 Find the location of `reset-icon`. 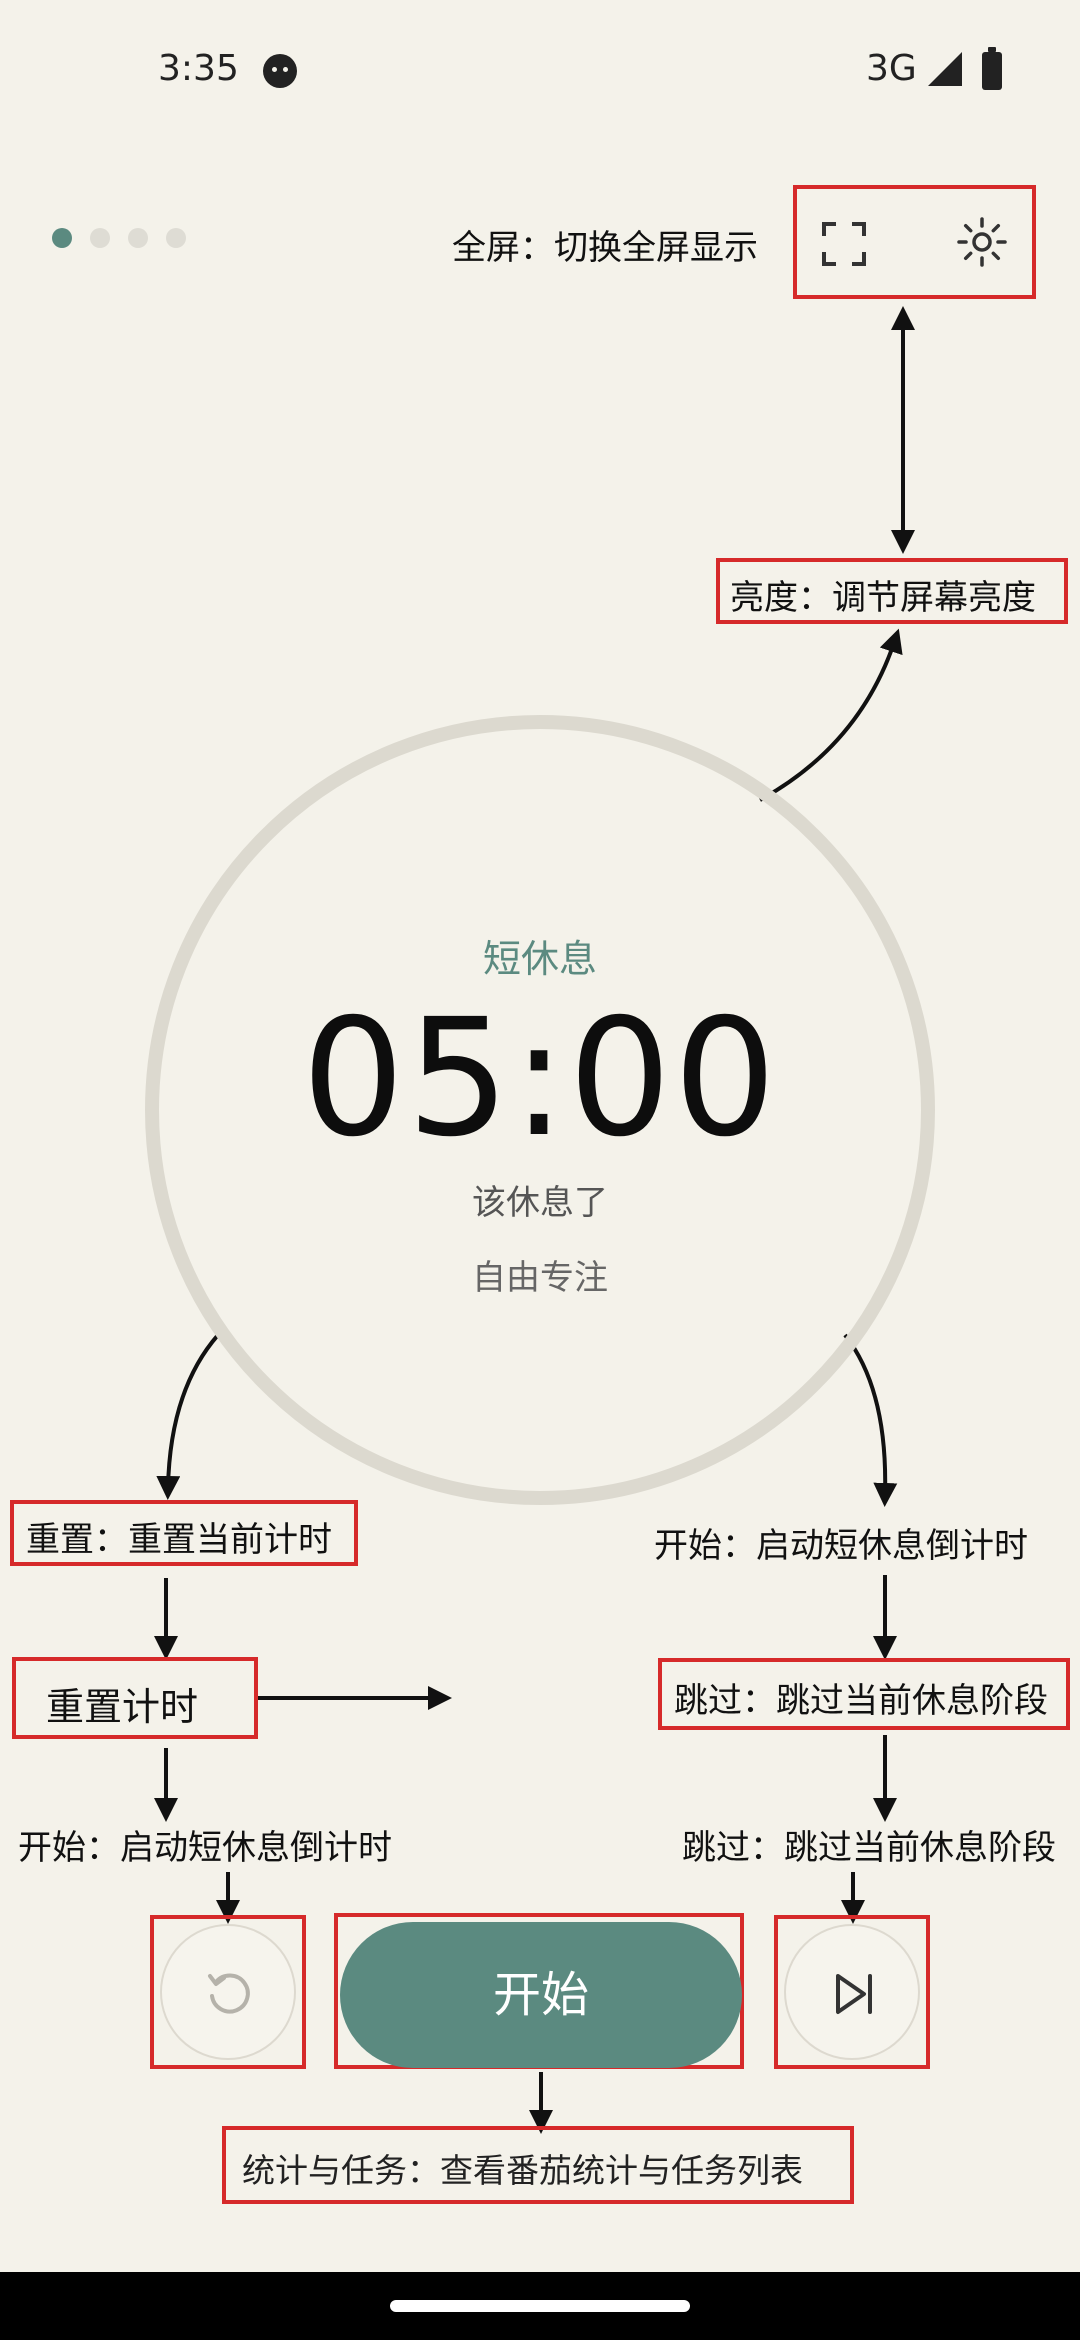

reset-icon is located at coordinates (229, 1993).